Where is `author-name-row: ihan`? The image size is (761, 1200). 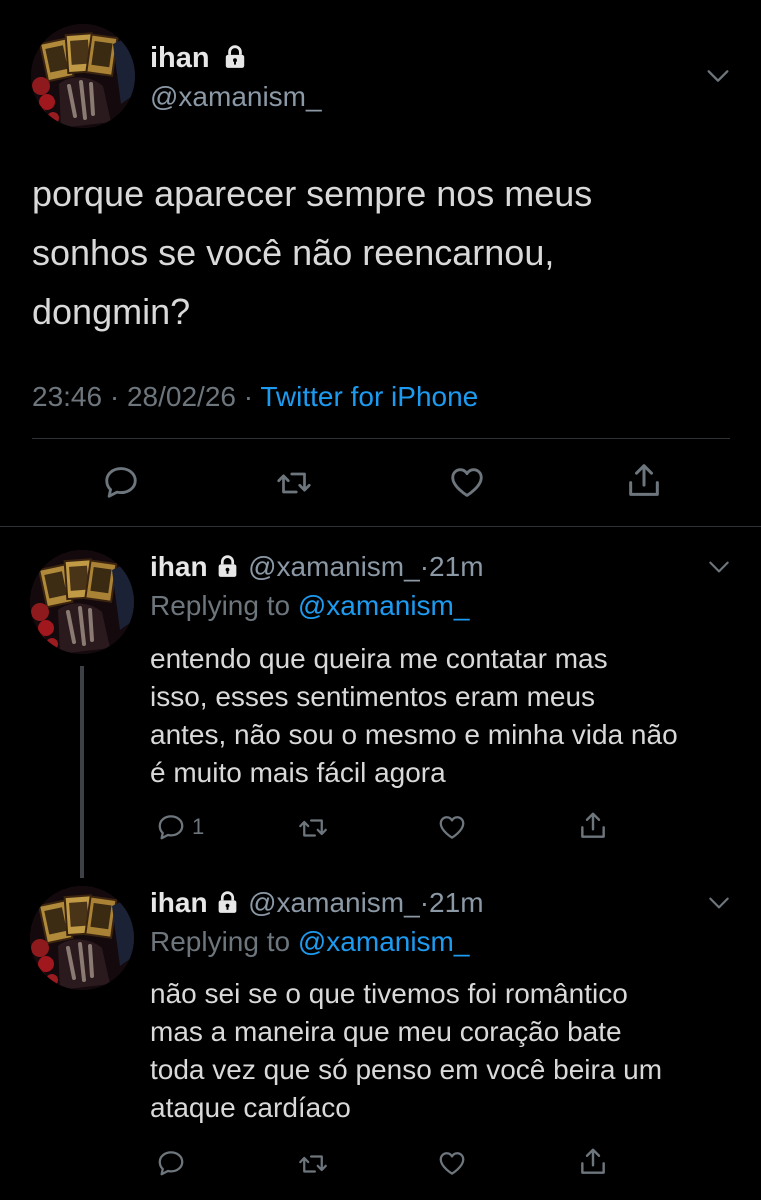
author-name-row: ihan is located at coordinates (199, 58).